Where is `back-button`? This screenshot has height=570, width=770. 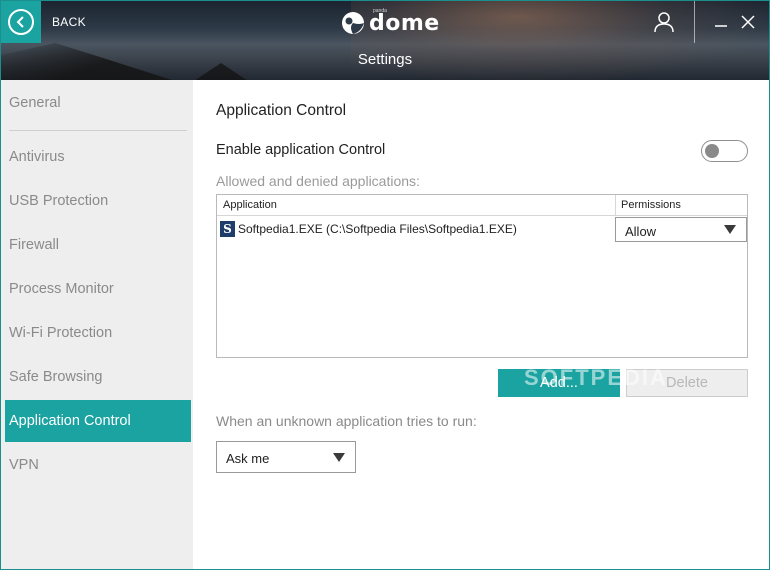 back-button is located at coordinates (21, 22).